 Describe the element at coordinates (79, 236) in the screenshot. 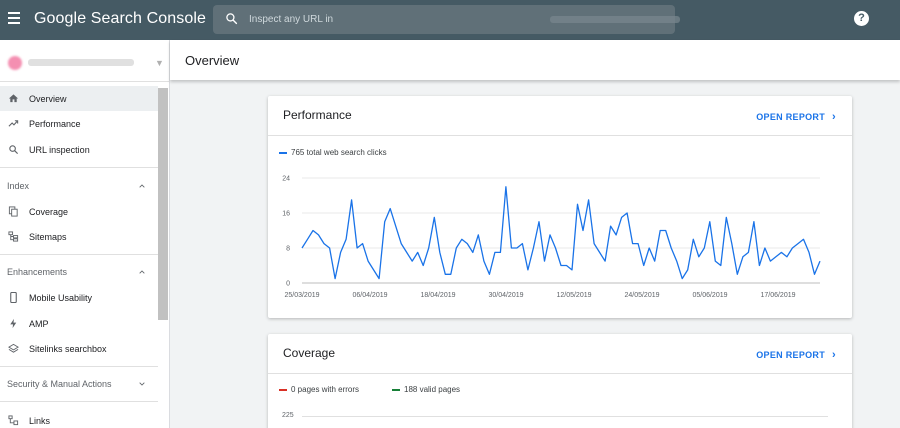

I see `sidebar-item-sitemaps: Sitemaps` at that location.